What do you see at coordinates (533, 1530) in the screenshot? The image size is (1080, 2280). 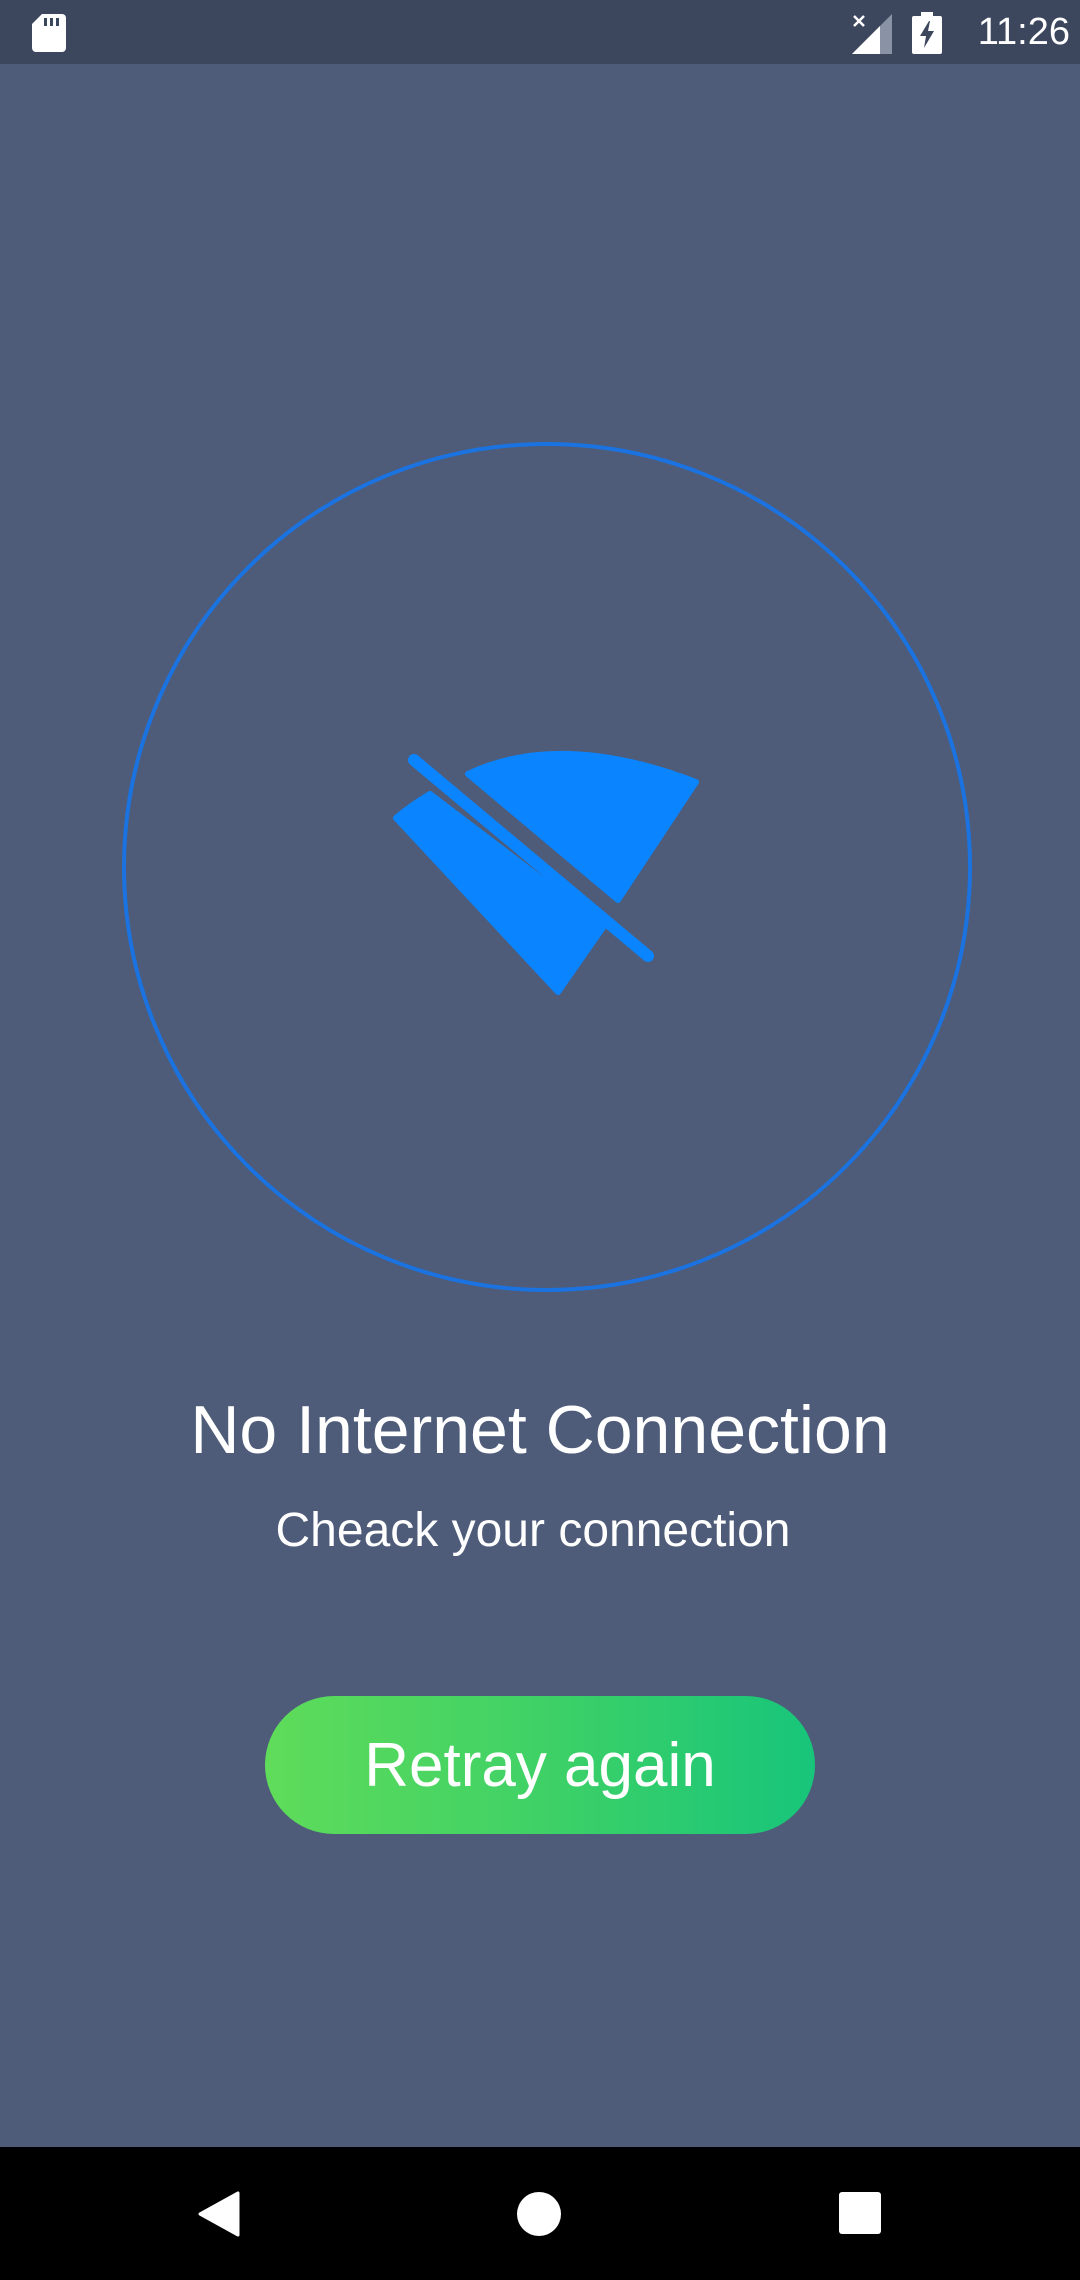 I see `page-subtitle: Cheack your connection` at bounding box center [533, 1530].